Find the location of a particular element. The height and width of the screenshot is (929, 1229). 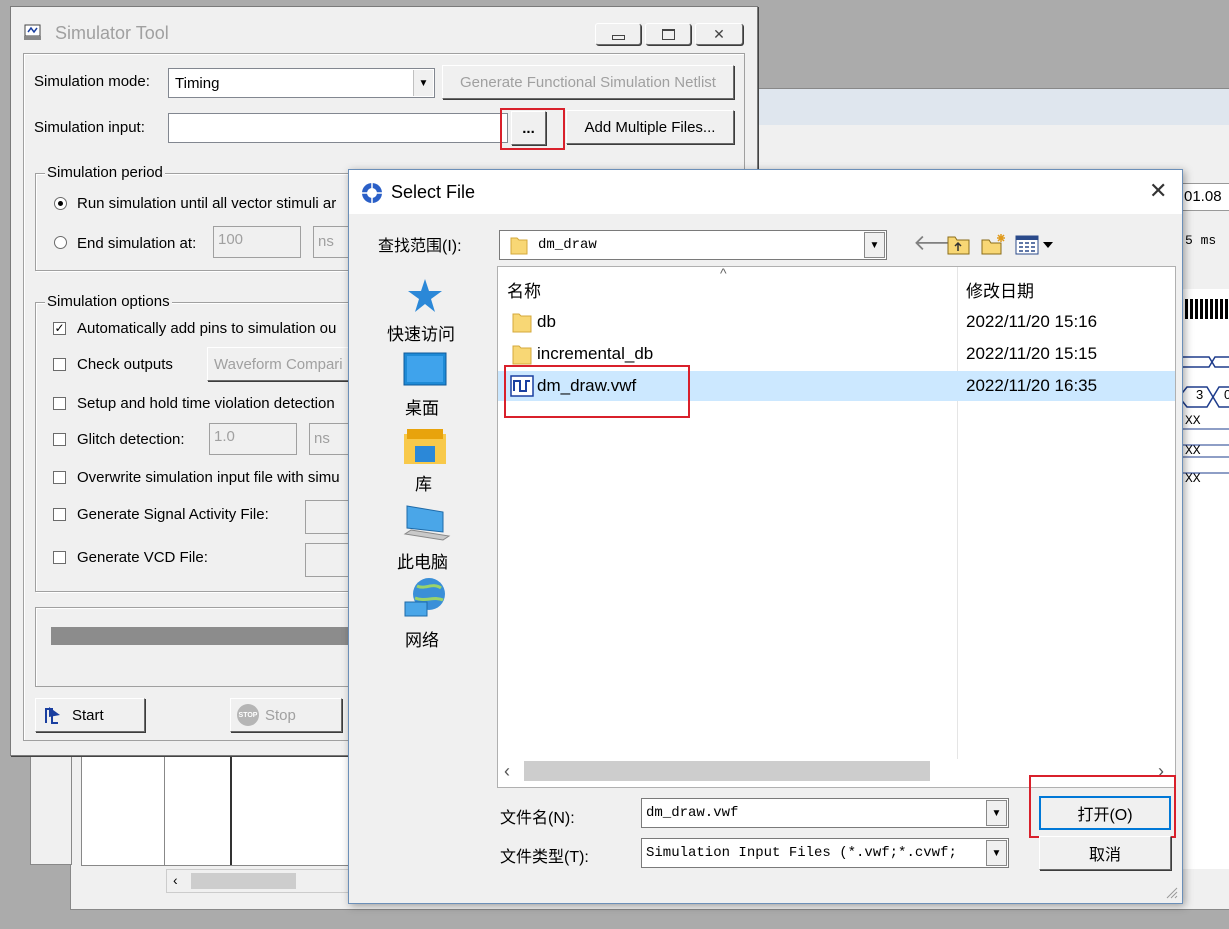

generate-netlist-label: Generate Functional Simulation Netlist is located at coordinates (588, 82).